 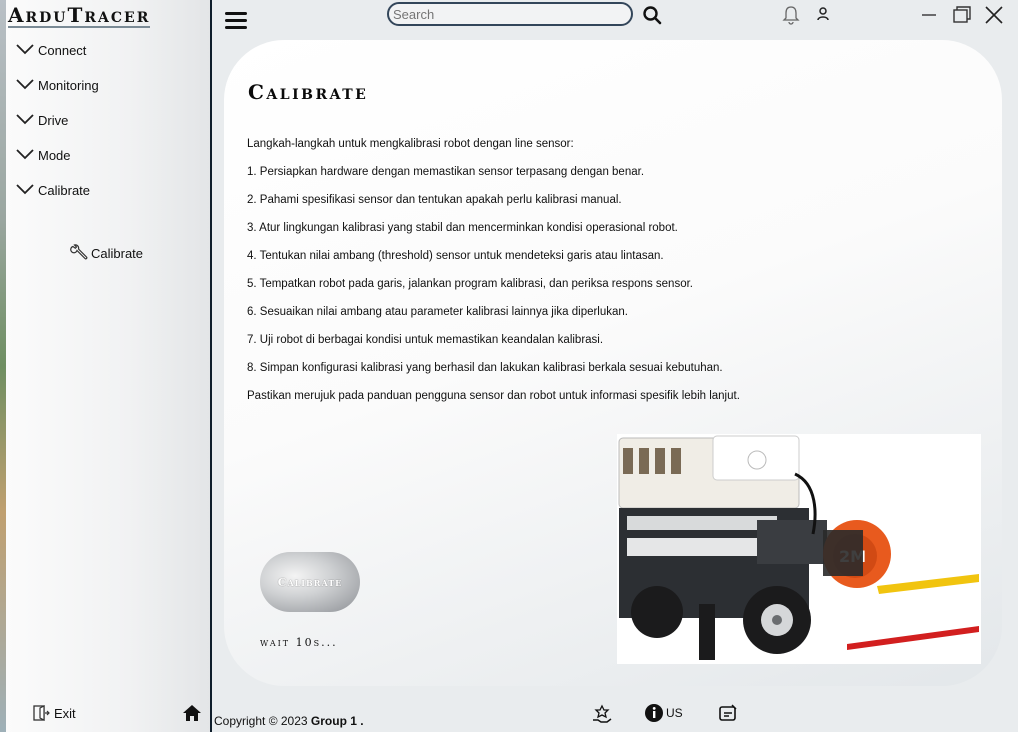 I want to click on top-bar, so click(x=615, y=17).